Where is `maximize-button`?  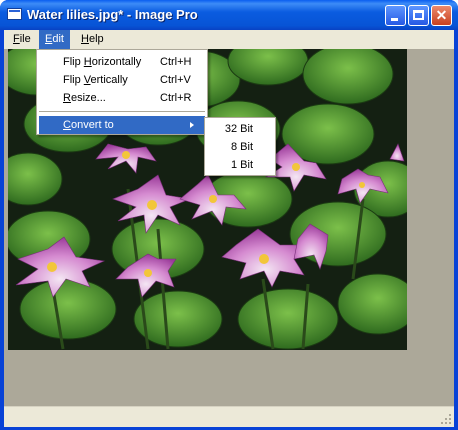 maximize-button is located at coordinates (418, 15).